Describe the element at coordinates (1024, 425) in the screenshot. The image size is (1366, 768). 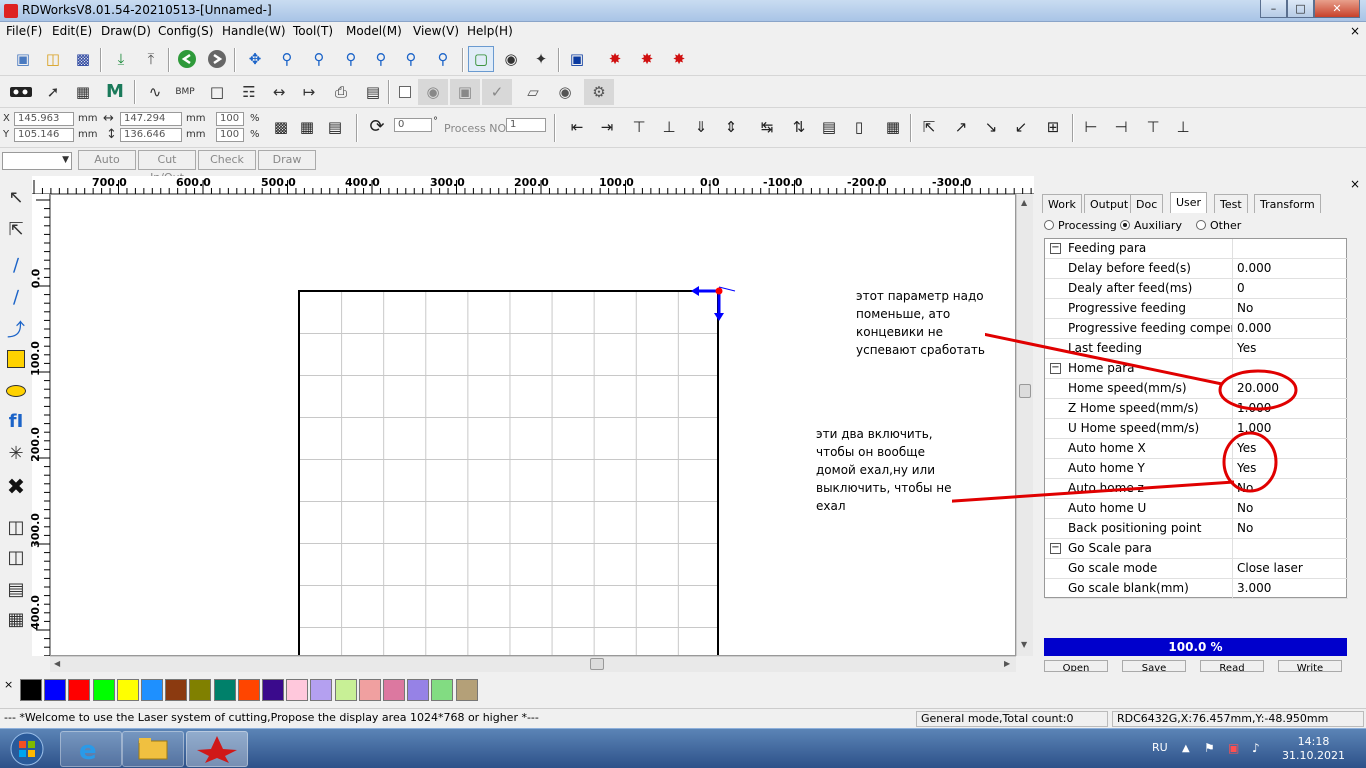
I see `canvas-vertical-scrollbar: ▲ ▼` at that location.